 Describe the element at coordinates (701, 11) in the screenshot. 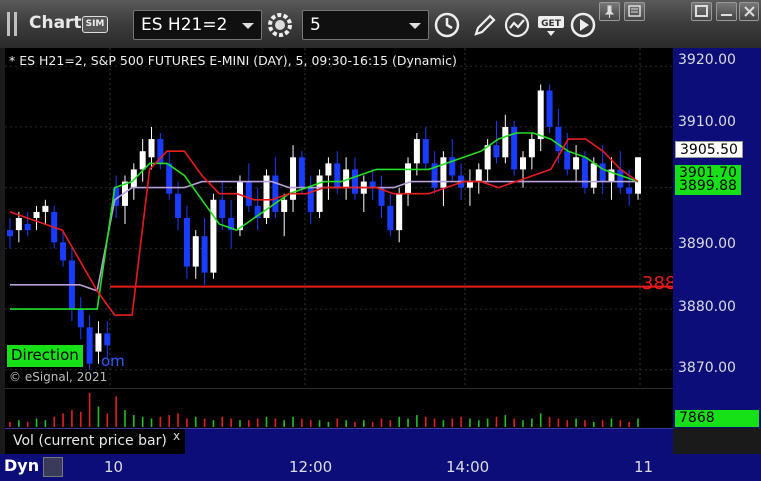

I see `maximize-icon` at that location.